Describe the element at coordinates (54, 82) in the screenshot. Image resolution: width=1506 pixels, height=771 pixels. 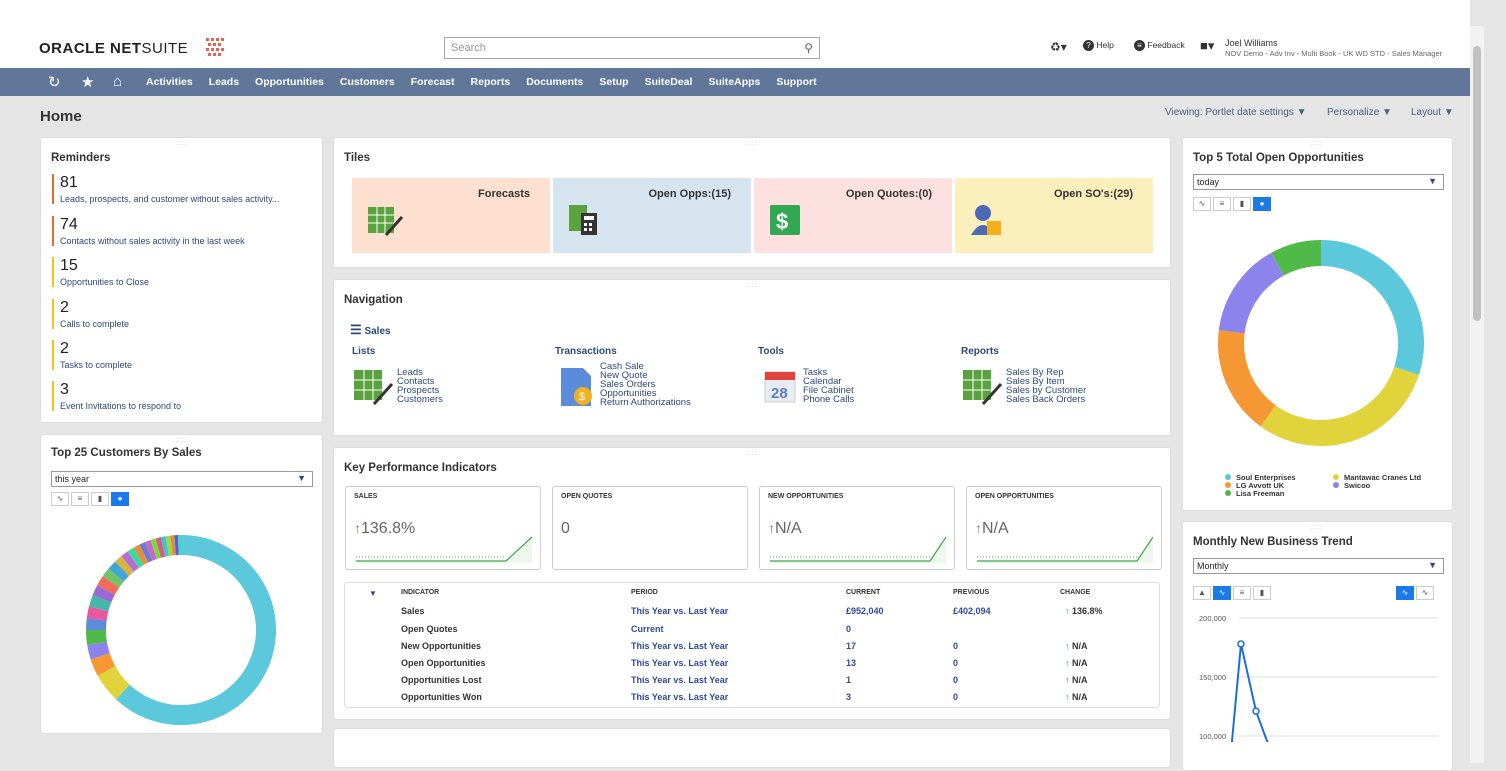
I see `recent-history-icon: ↻` at that location.